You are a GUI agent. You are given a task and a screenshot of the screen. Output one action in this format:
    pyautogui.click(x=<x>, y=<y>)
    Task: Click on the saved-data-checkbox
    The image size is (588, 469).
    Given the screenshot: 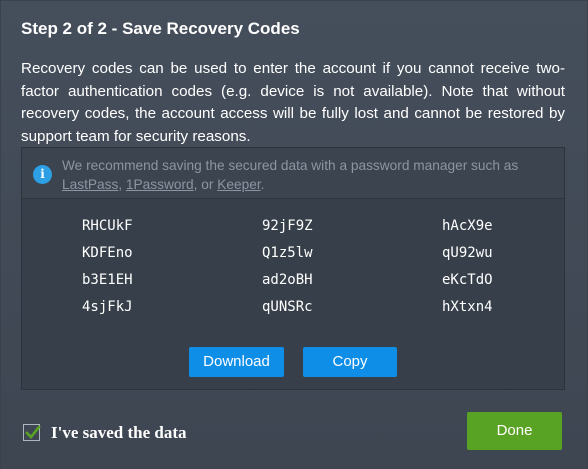 What is the action you would take?
    pyautogui.click(x=32, y=432)
    